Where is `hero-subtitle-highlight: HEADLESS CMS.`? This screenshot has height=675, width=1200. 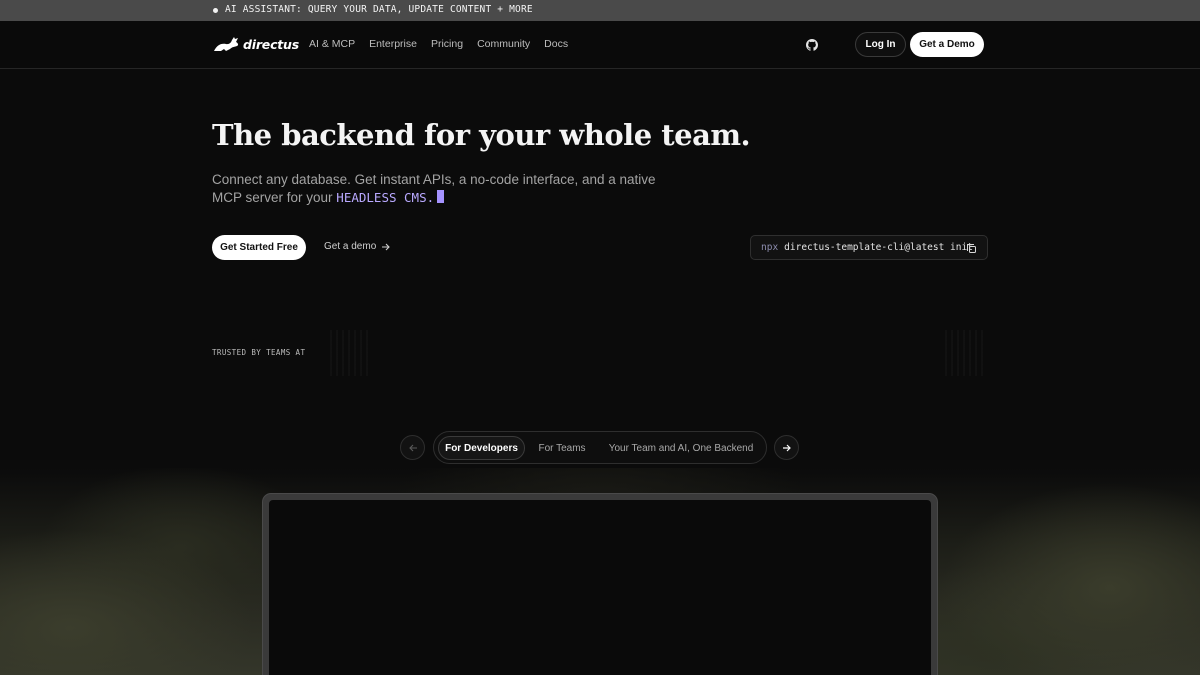 hero-subtitle-highlight: HEADLESS CMS. is located at coordinates (385, 197).